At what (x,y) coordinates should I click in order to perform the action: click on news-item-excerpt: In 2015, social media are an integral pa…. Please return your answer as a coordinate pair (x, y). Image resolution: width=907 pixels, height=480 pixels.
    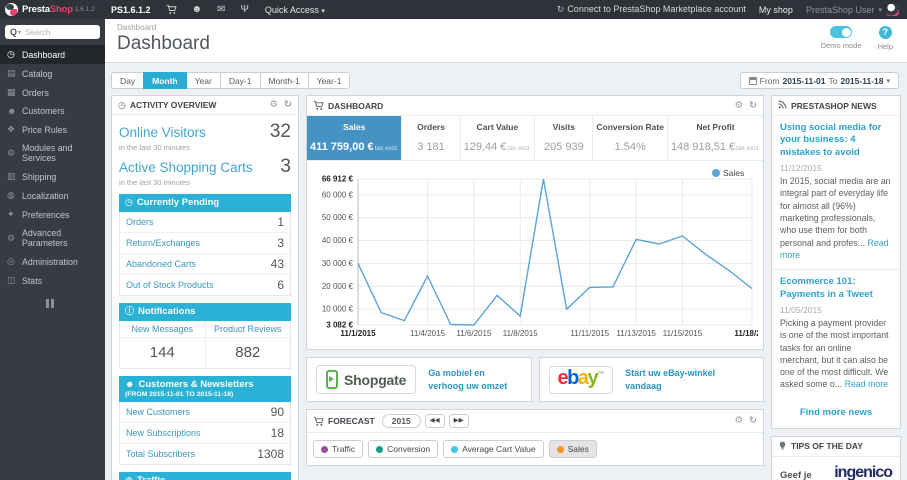
    Looking at the image, I should click on (835, 218).